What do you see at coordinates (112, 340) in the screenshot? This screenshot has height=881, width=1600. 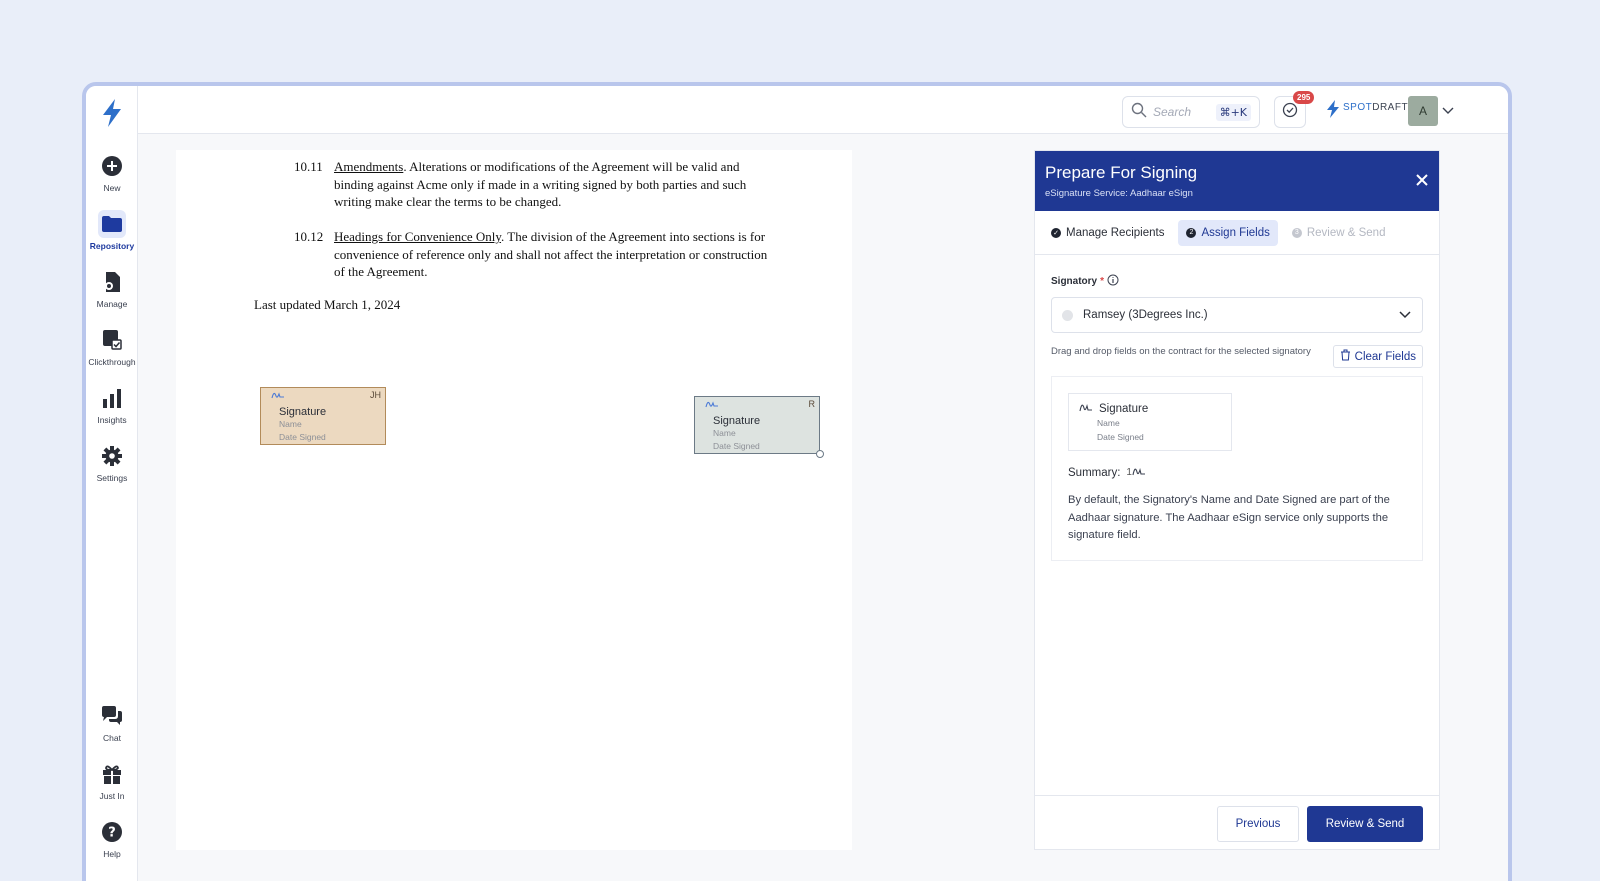 I see `clickthrough-icon` at bounding box center [112, 340].